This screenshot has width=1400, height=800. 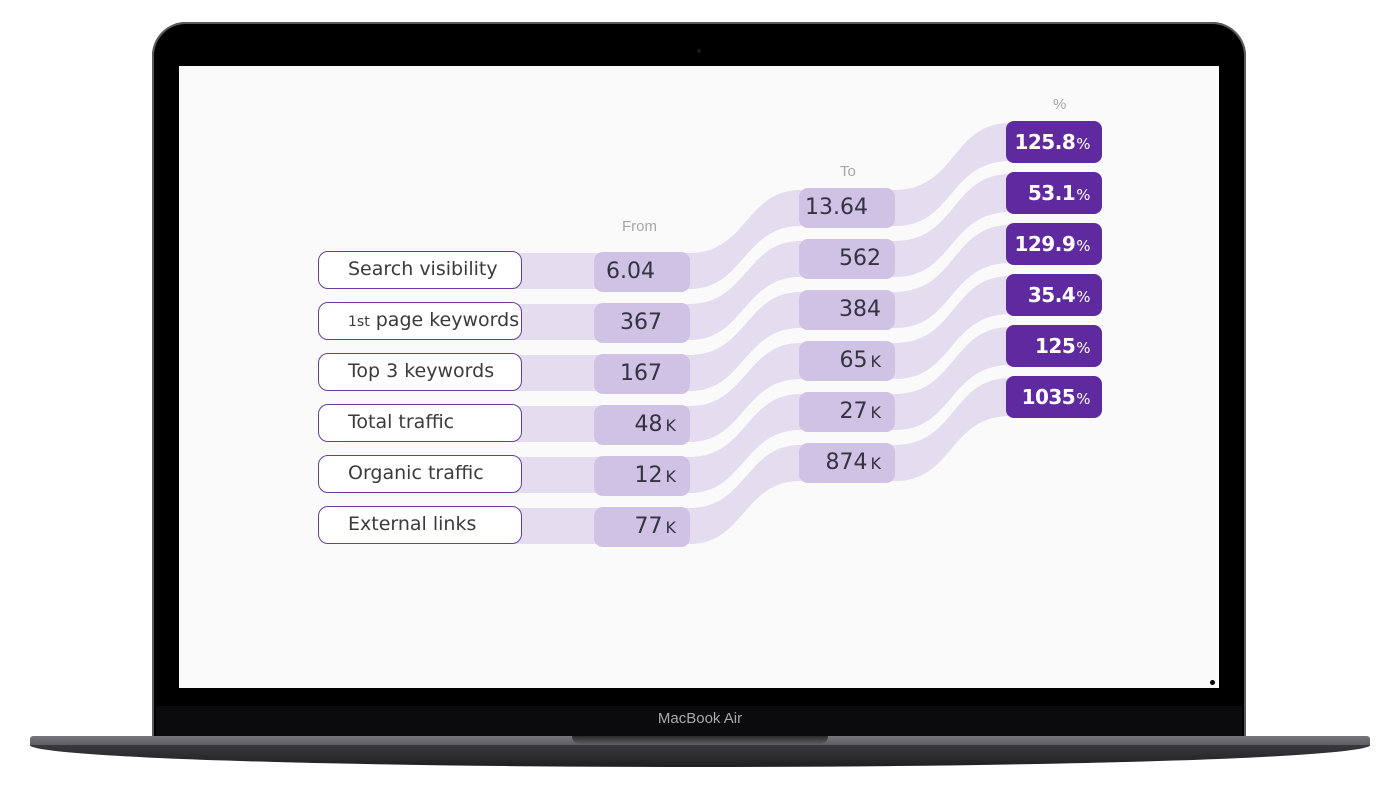 I want to click on to-value: 27 K, so click(x=847, y=412).